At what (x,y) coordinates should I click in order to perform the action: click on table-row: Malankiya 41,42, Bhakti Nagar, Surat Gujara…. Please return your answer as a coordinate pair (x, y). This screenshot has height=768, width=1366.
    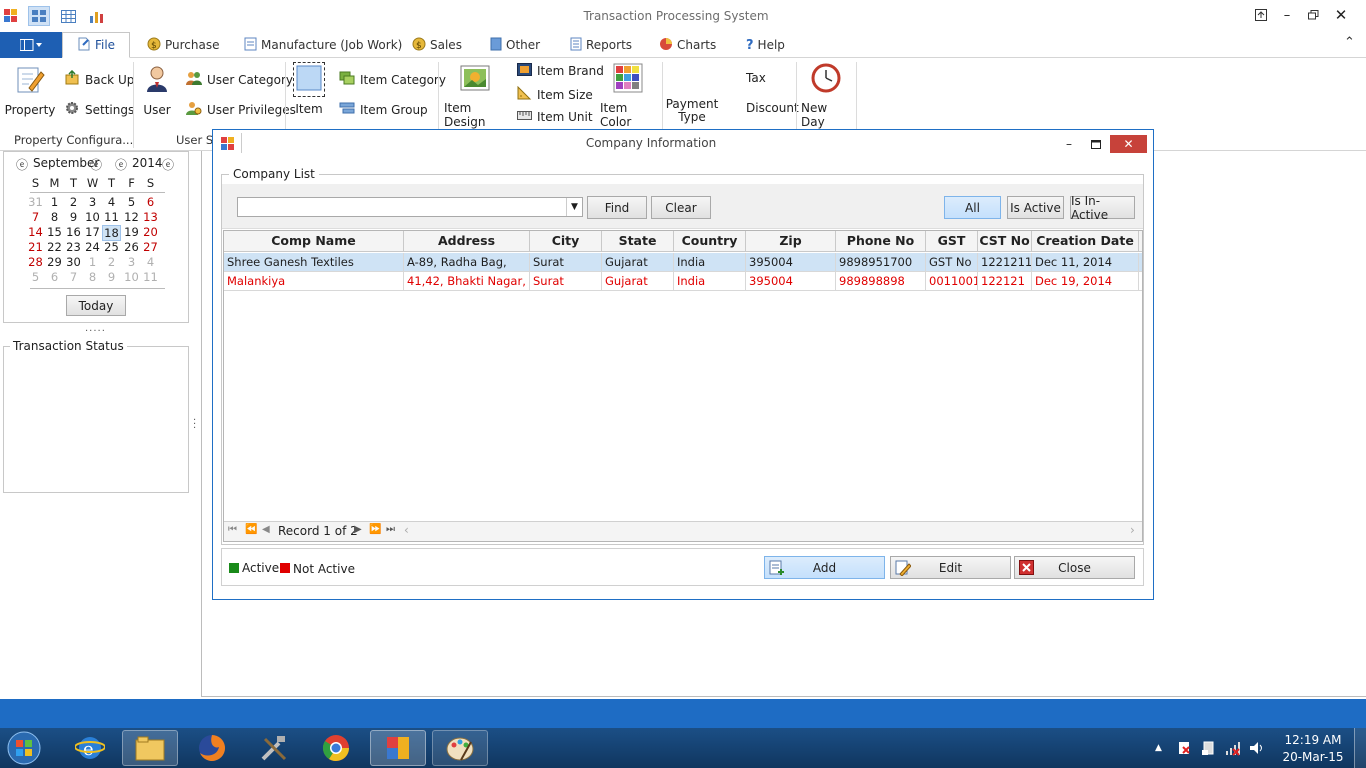
    Looking at the image, I should click on (683, 281).